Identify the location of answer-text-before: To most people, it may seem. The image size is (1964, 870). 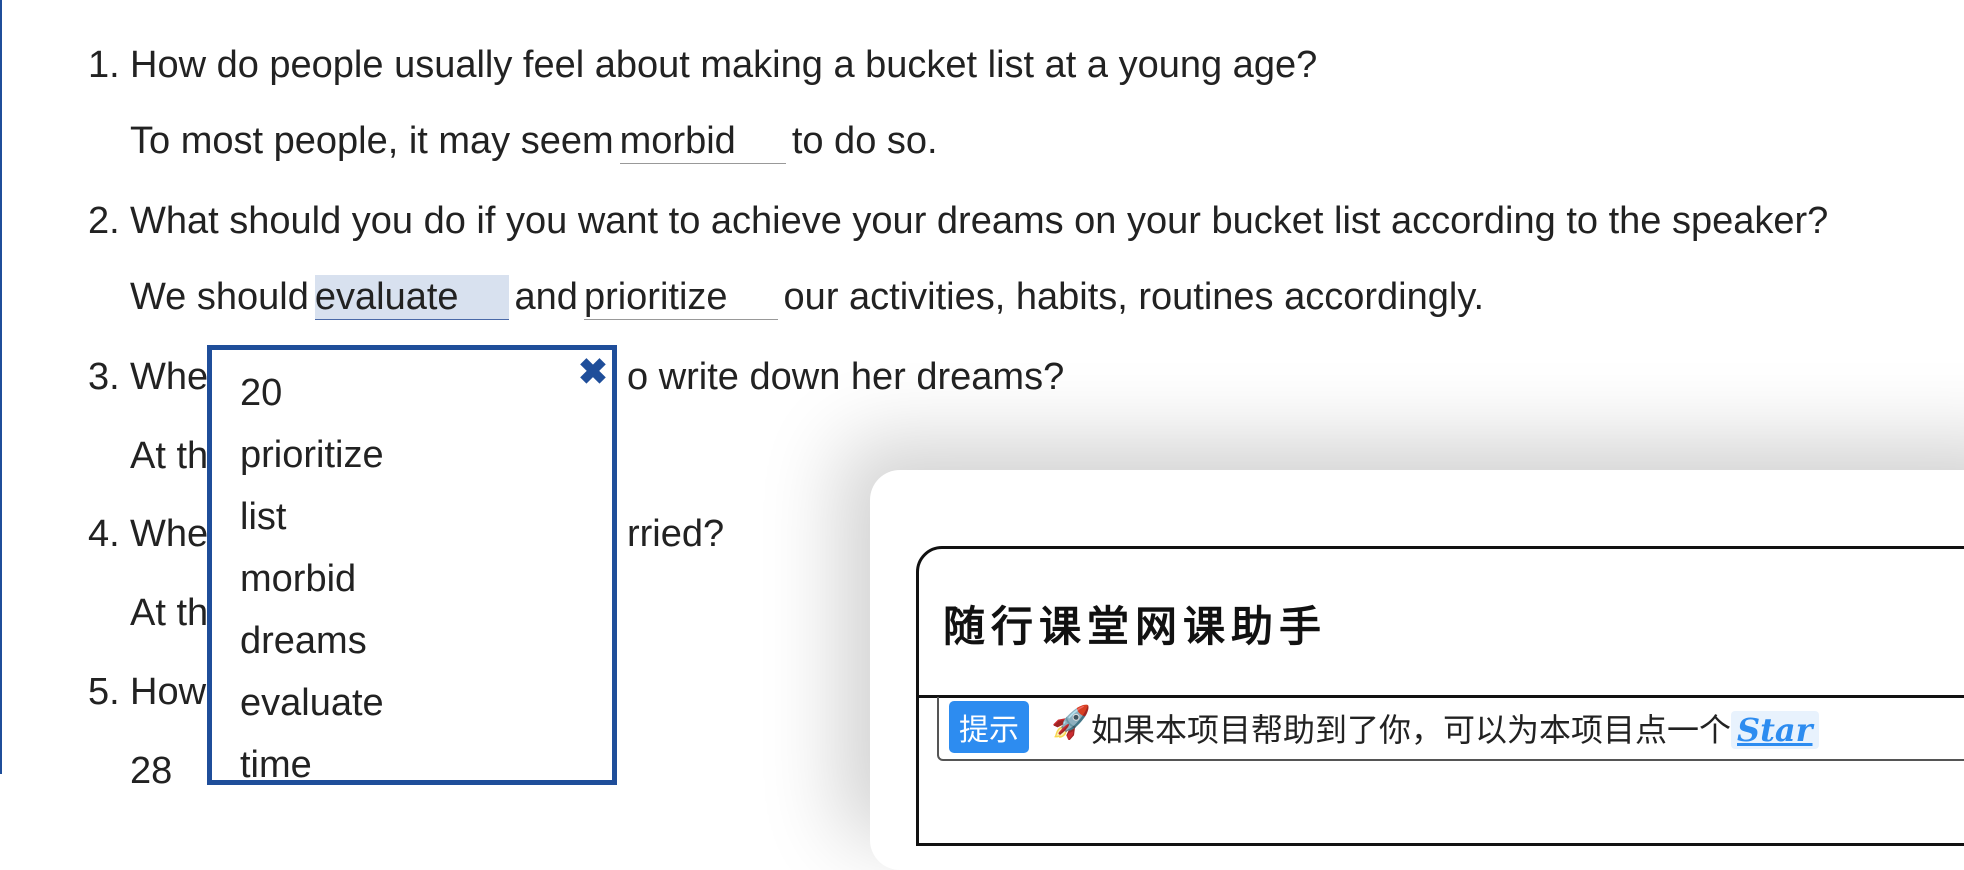
(372, 141).